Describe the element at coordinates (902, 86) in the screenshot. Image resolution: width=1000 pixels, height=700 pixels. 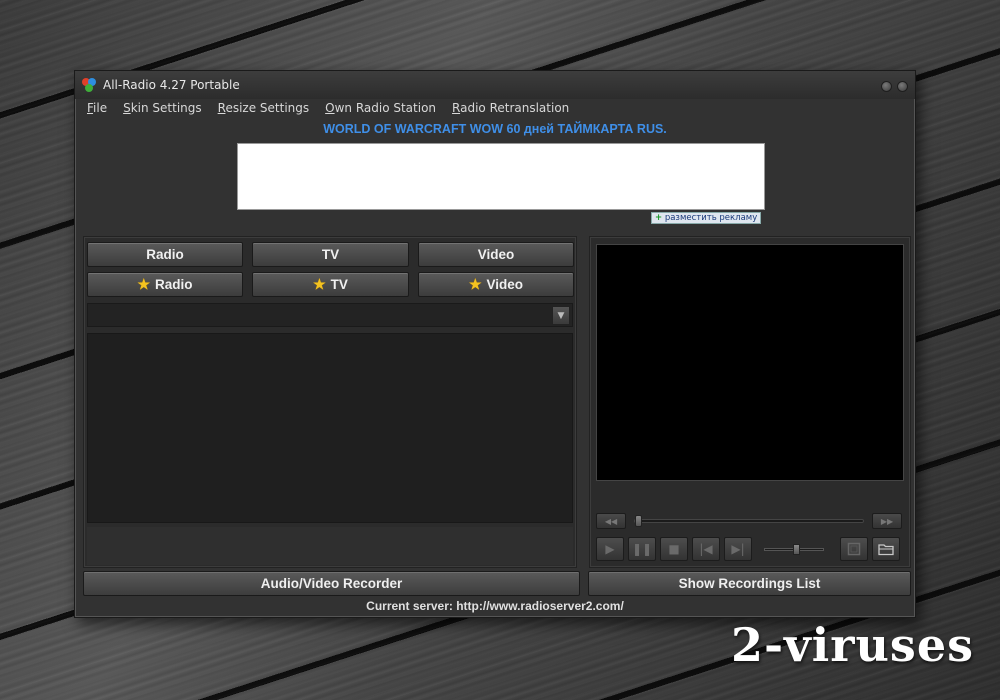
I see `close-button` at that location.